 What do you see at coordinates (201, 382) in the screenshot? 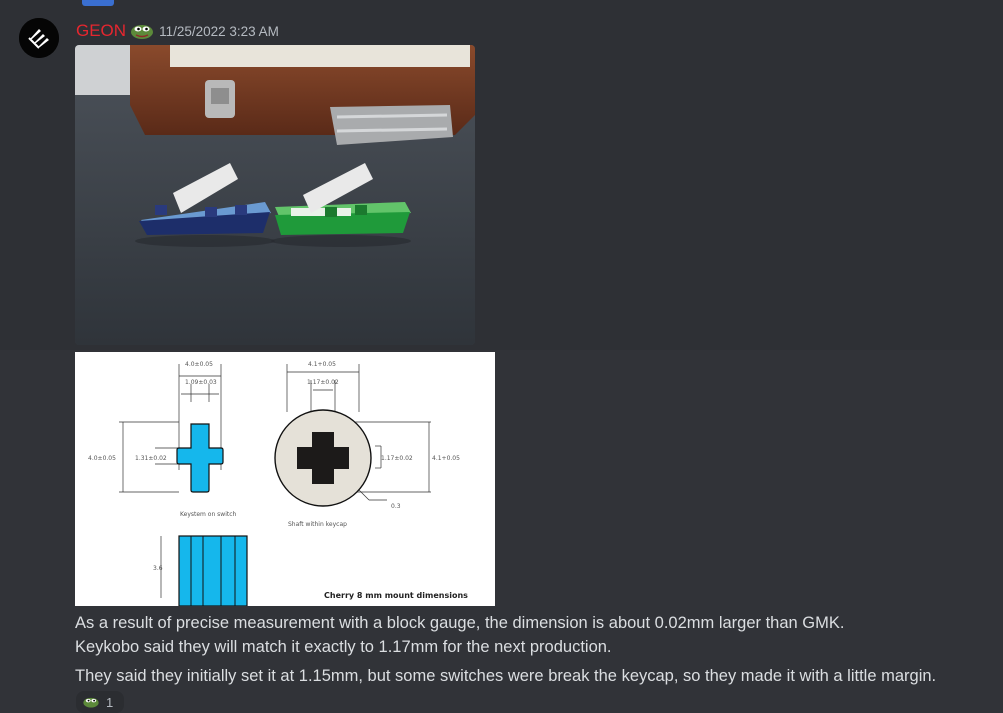
I see `stem-arm-label: 1.09±0.03` at bounding box center [201, 382].